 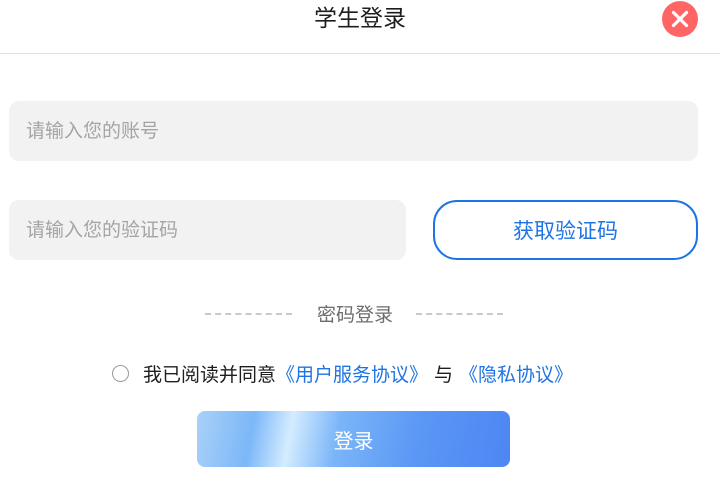 I want to click on account-input, so click(x=362, y=131).